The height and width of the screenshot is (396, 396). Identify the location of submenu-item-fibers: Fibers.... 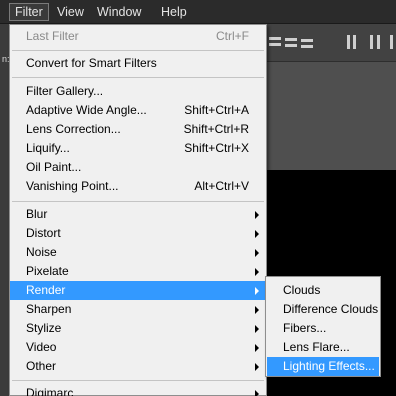
(323, 328).